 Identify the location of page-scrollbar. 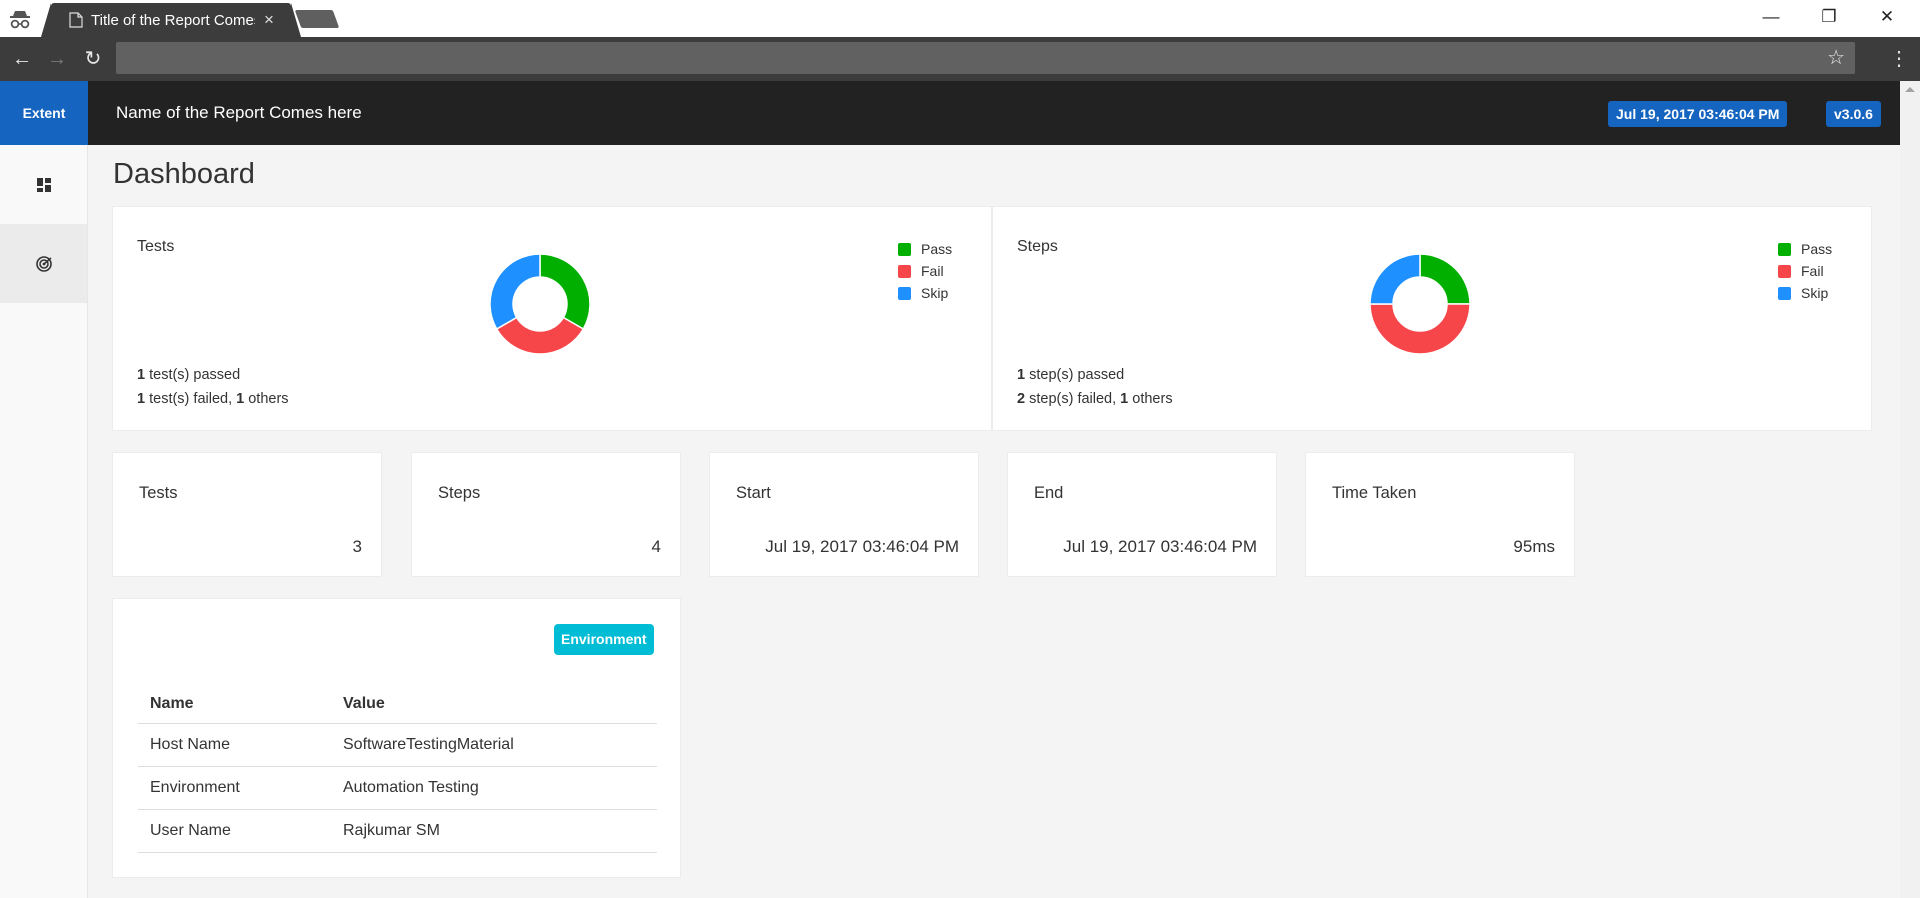
(1910, 489).